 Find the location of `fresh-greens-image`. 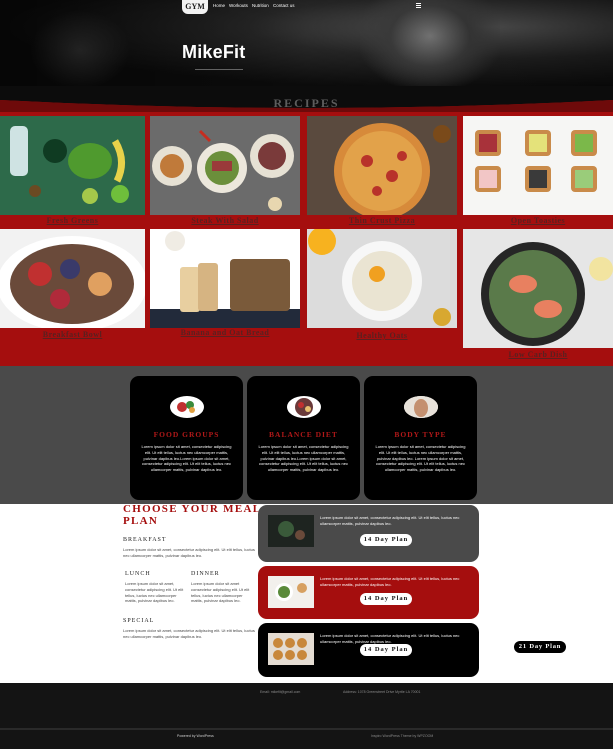

fresh-greens-image is located at coordinates (72, 165).